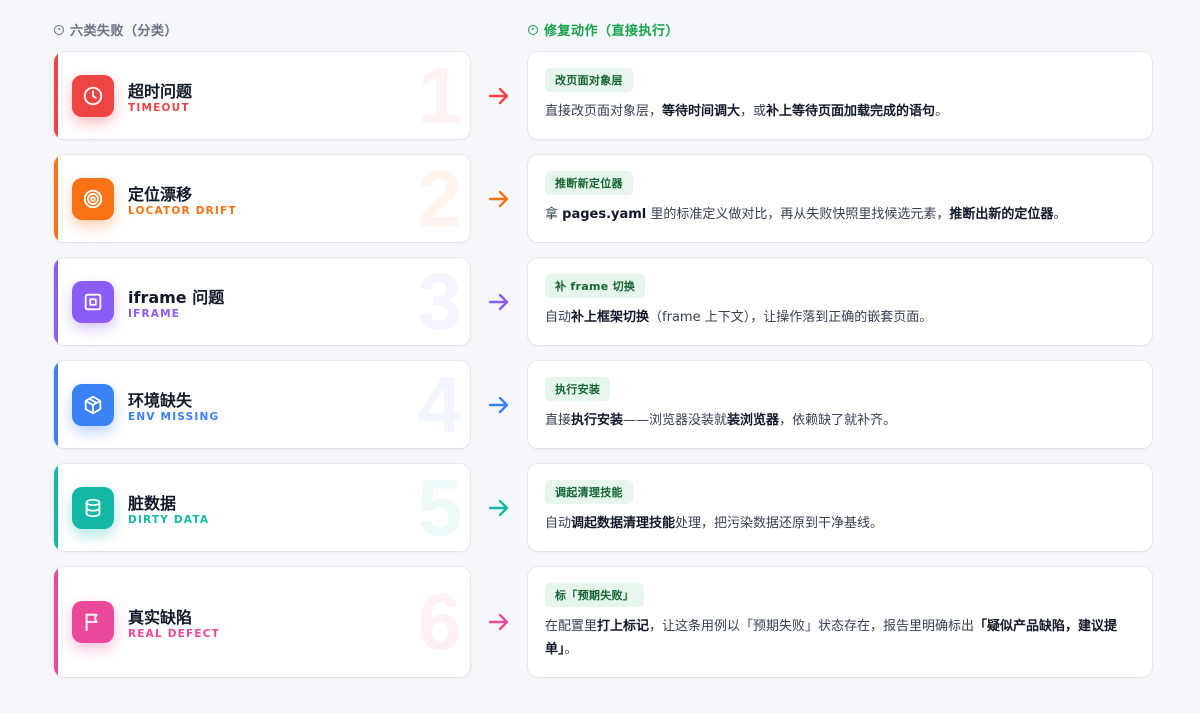 The height and width of the screenshot is (713, 1200). Describe the element at coordinates (623, 626) in the screenshot. I see `emphasis-text: 打上标记` at that location.